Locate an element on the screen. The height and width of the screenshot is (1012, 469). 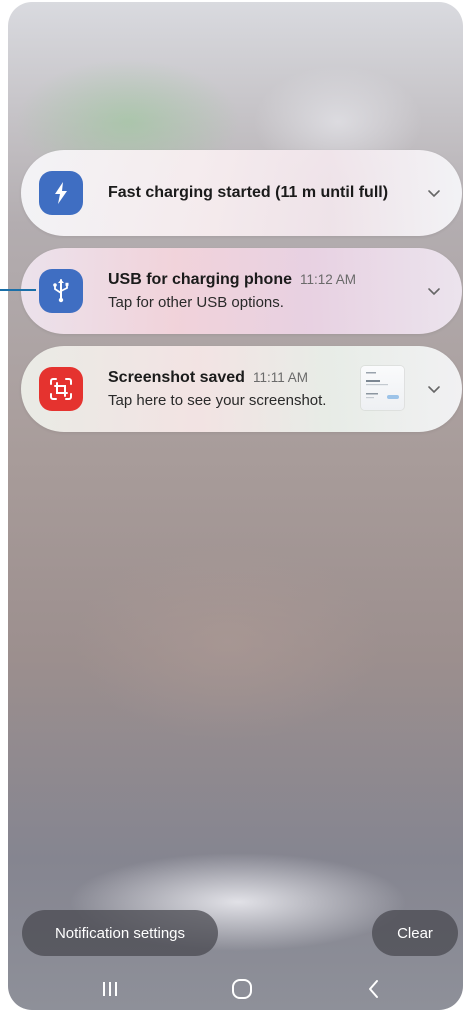
notification-text: Tap here to see your screenshot. is located at coordinates (217, 400).